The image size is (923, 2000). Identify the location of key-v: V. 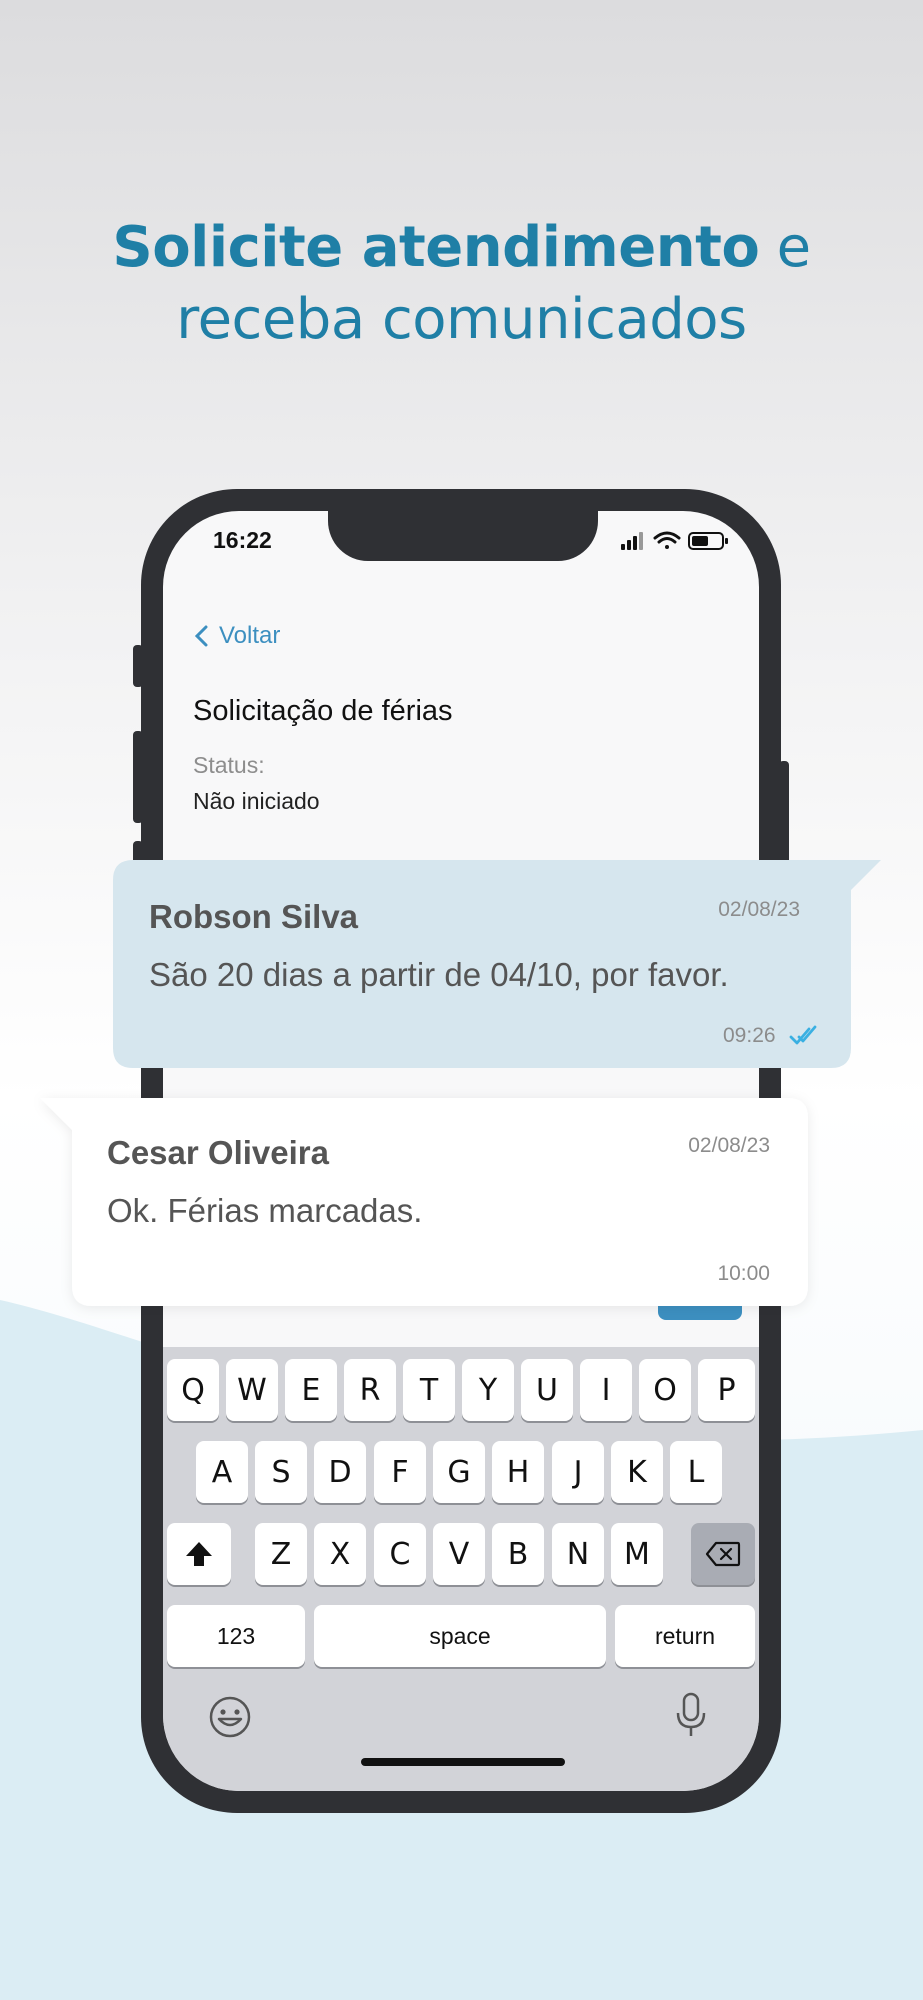
(459, 1554).